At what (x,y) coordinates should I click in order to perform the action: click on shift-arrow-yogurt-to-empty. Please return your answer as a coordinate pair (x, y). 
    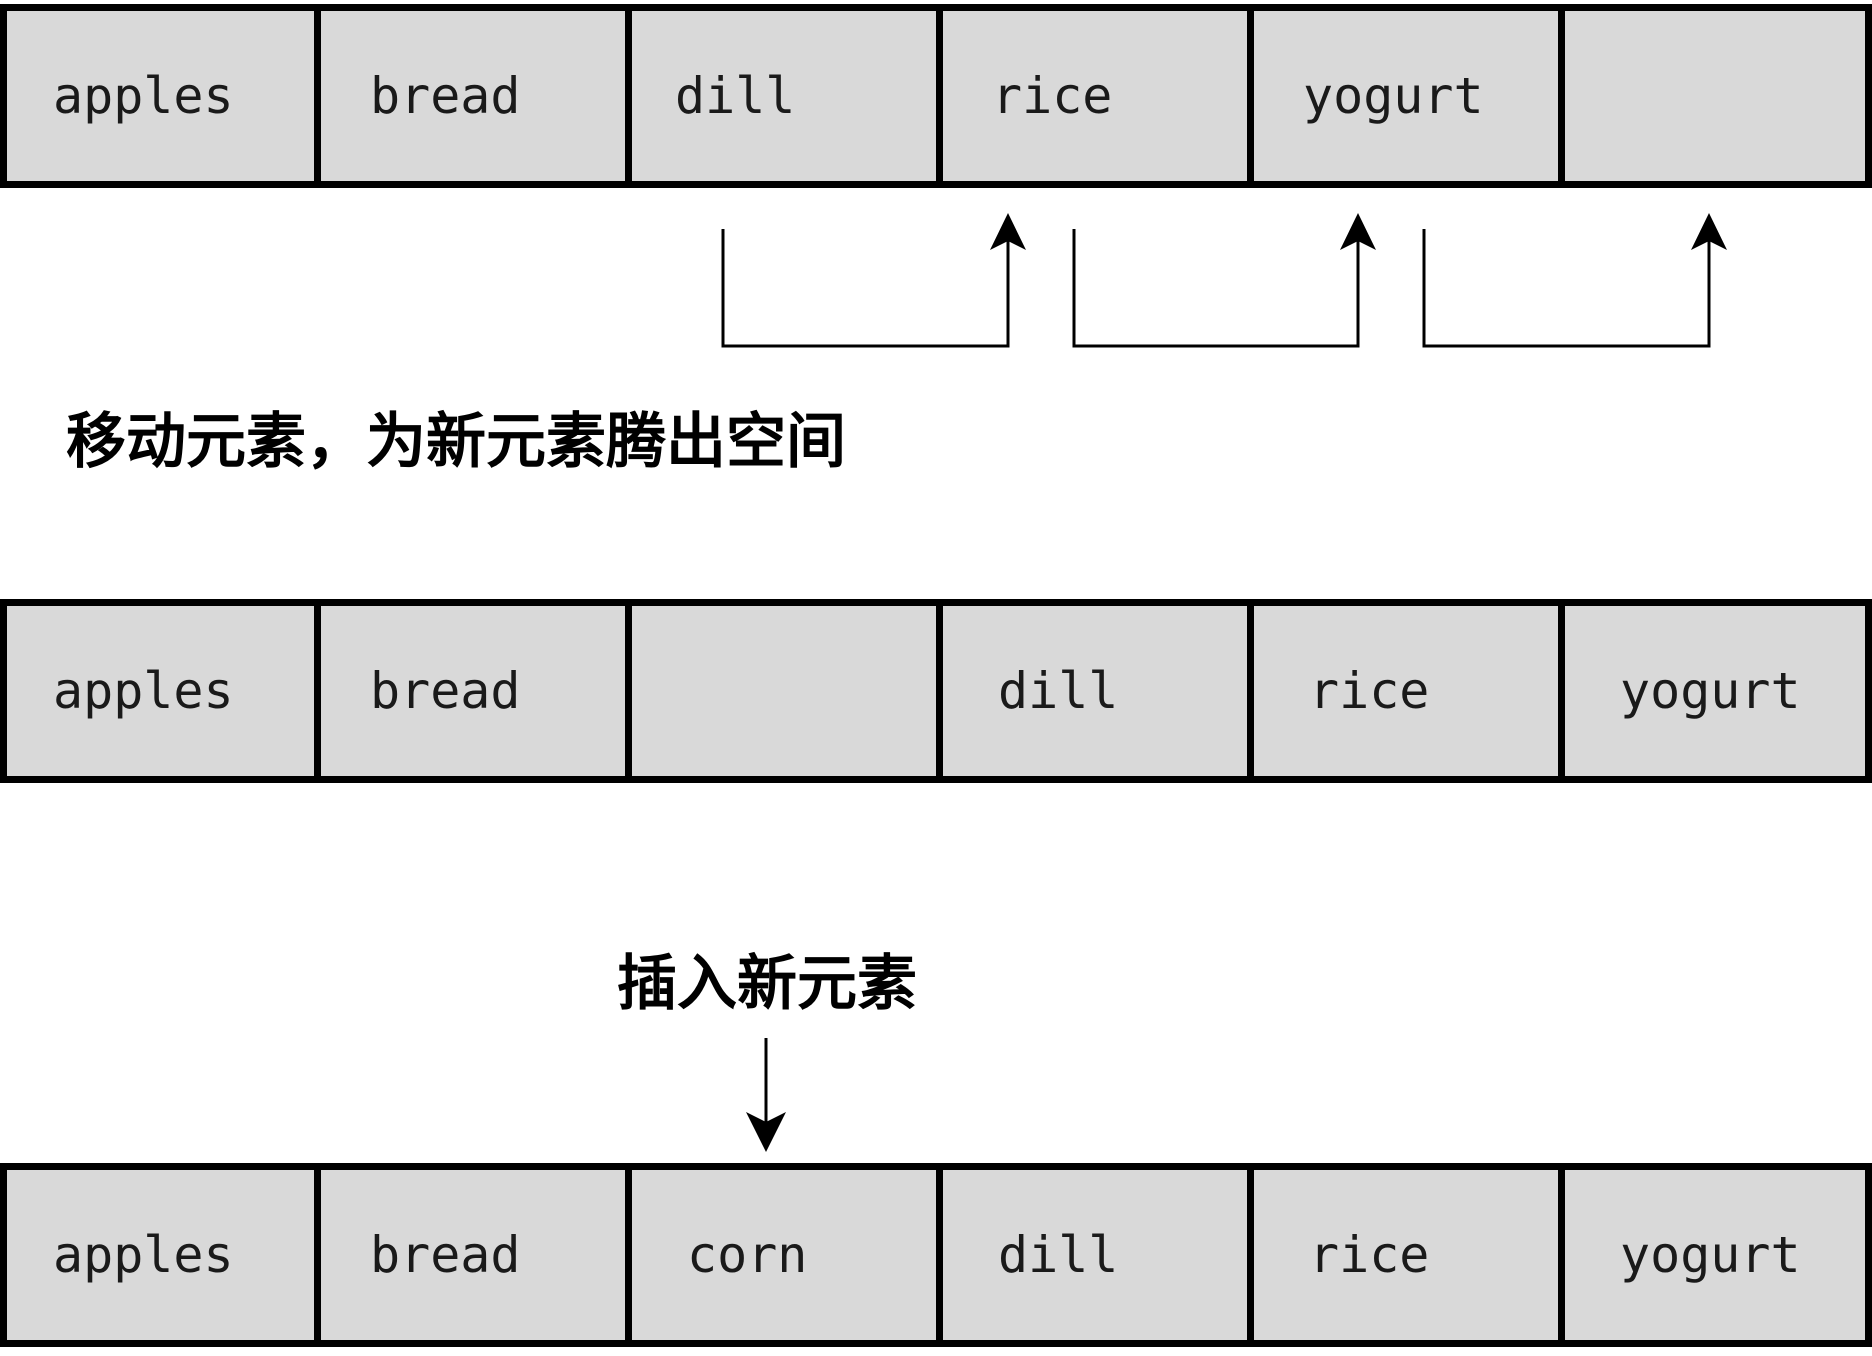
    Looking at the image, I should click on (1574, 280).